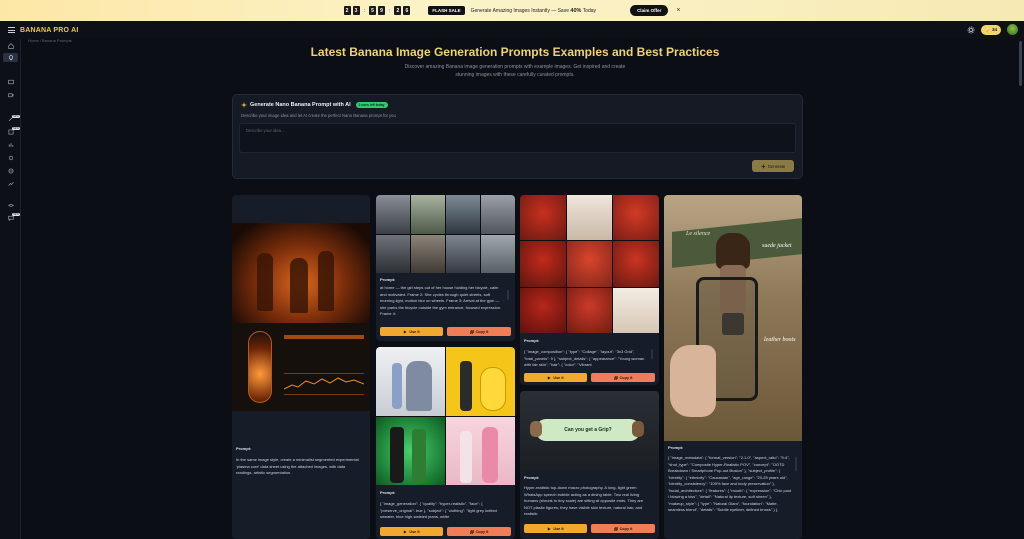  What do you see at coordinates (372, 10) in the screenshot?
I see `timer-digit: 5` at bounding box center [372, 10].